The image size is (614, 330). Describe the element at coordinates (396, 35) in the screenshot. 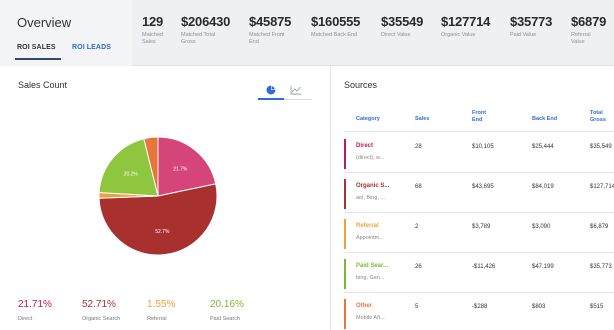

I see `stat-label: Direct Value` at that location.